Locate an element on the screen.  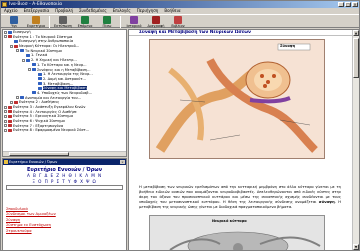
toolbar-button-label: Ευρετήριο is located at coordinates (36, 26).